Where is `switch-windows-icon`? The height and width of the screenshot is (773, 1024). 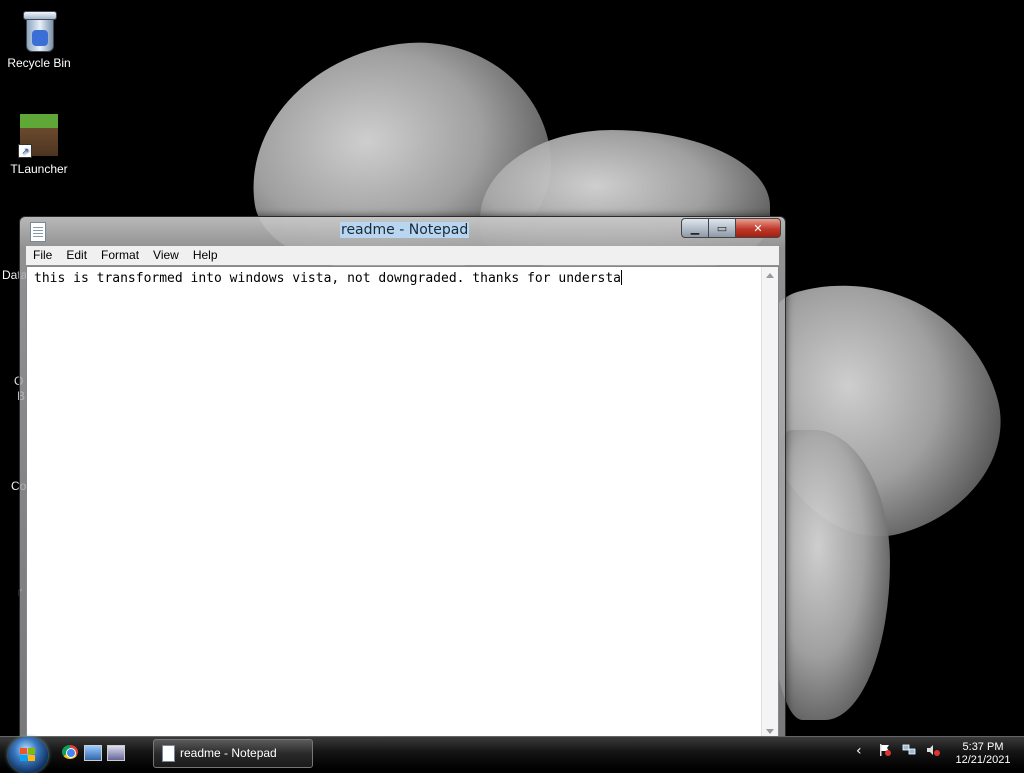 switch-windows-icon is located at coordinates (116, 753).